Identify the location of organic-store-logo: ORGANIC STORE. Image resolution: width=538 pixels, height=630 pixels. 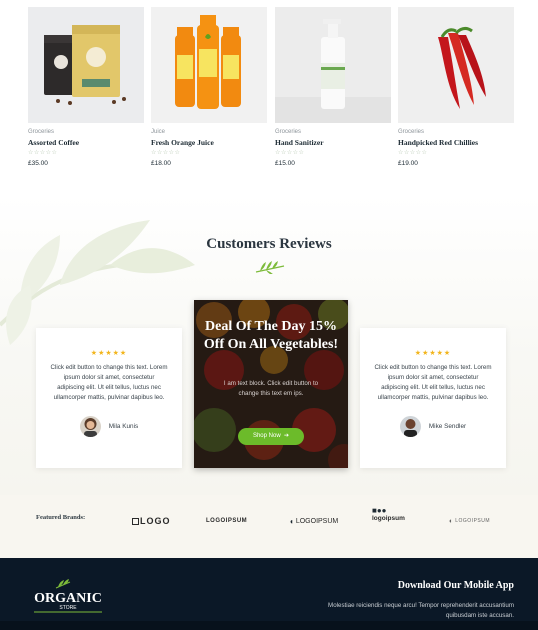
(68, 596).